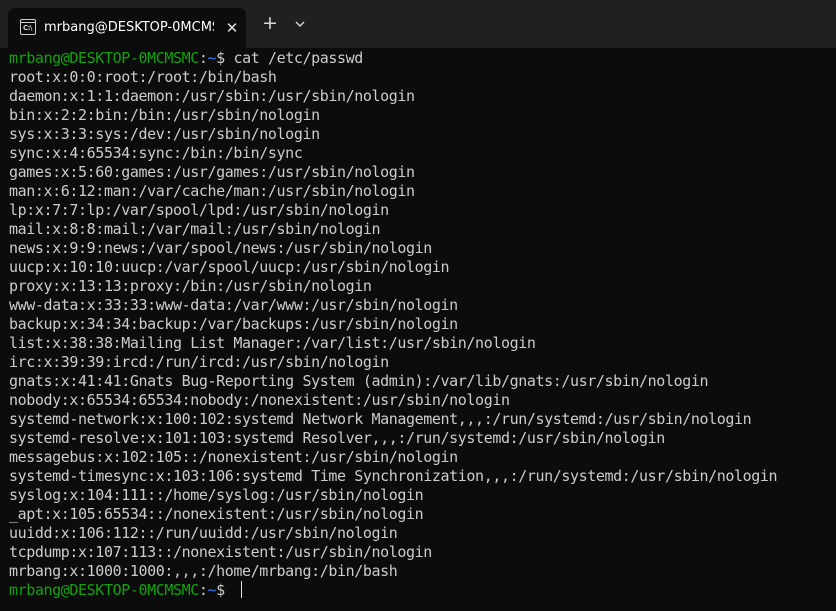 This screenshot has width=836, height=611. I want to click on terminal-icon: C:\, so click(28, 27).